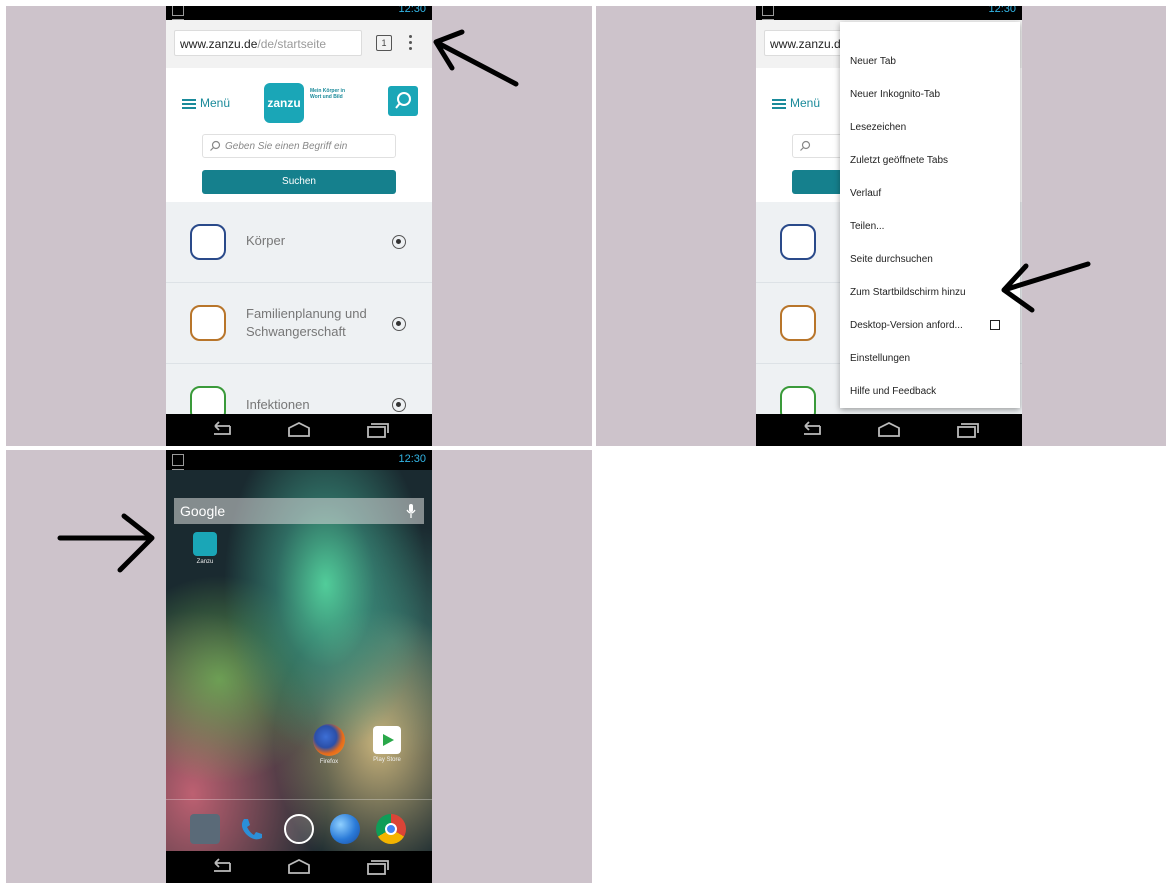 This screenshot has width=1168, height=883. Describe the element at coordinates (899, 160) in the screenshot. I see `menu-item-recent-tabs: Zuletzt geöffnete Tabs` at that location.